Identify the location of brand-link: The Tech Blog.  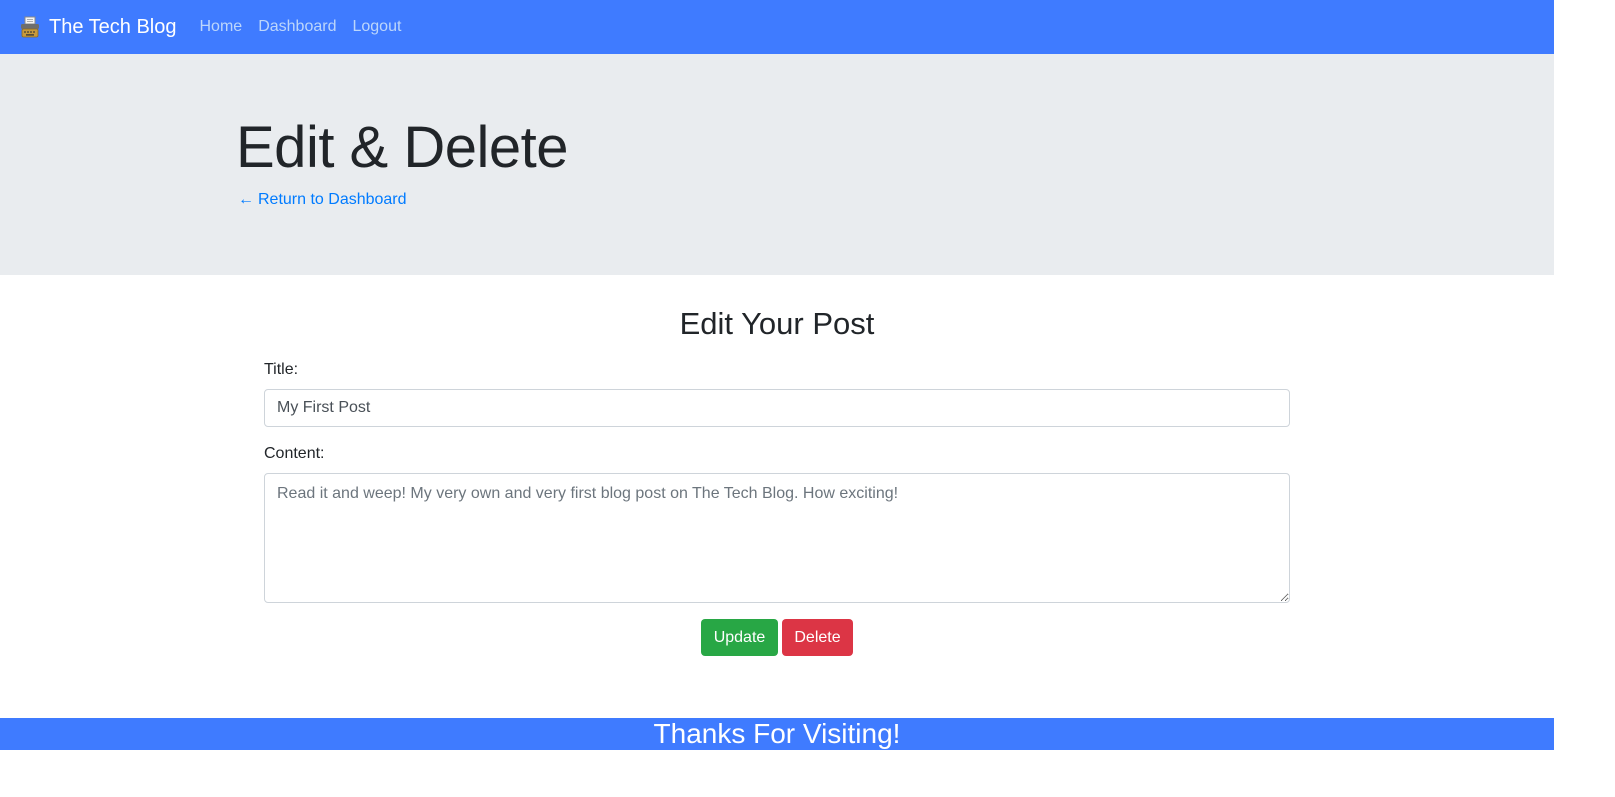
(98, 27).